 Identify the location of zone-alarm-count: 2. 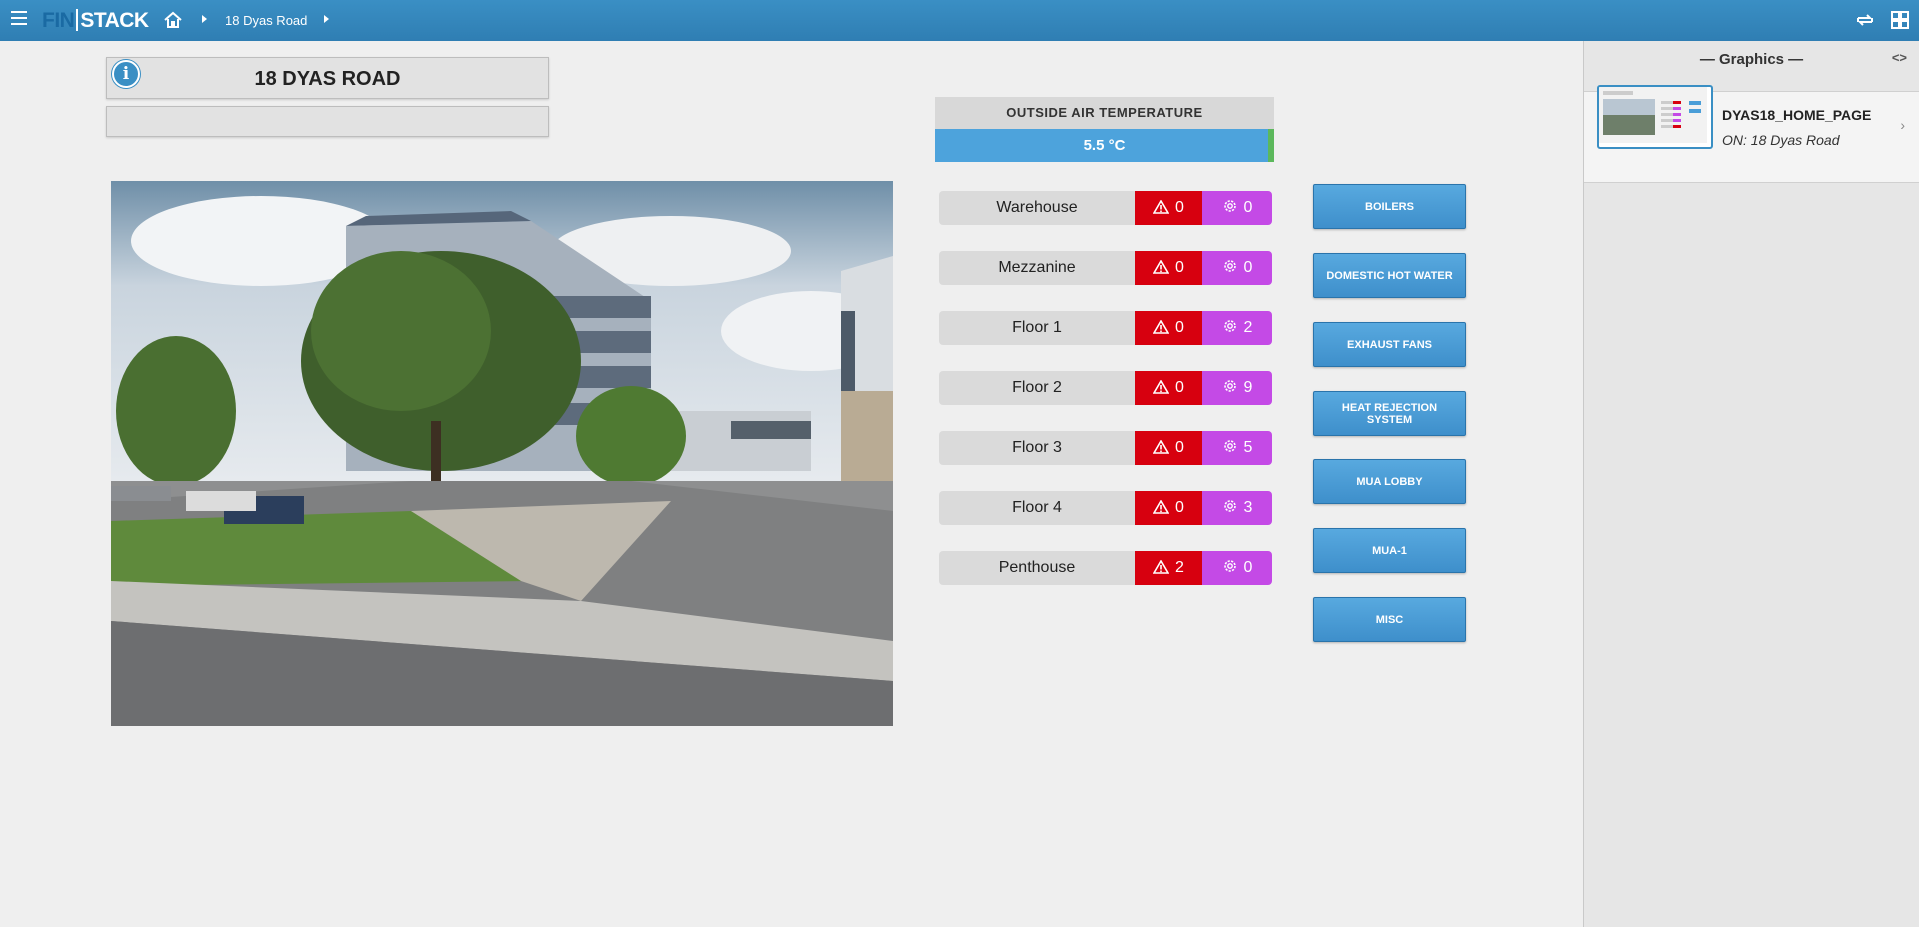
(1168, 568).